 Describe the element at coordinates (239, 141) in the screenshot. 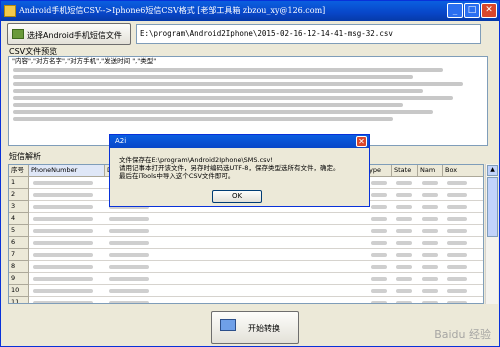

I see `dialog-title: A2i` at that location.